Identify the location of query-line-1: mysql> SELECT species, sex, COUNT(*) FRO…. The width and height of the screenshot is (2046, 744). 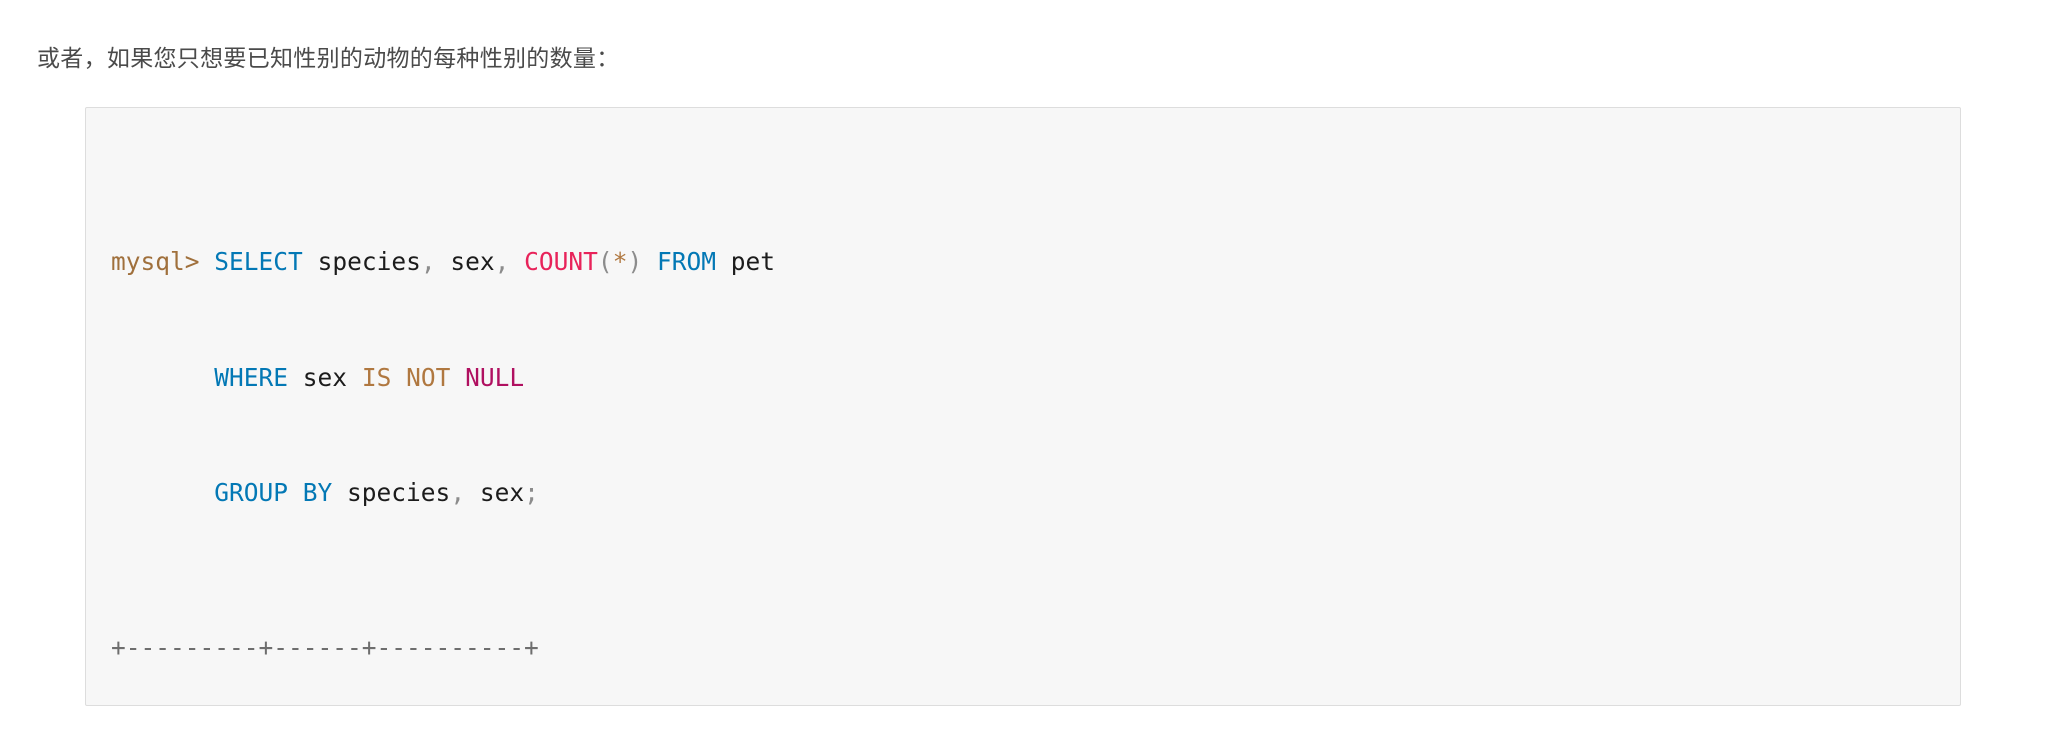
(1035, 262).